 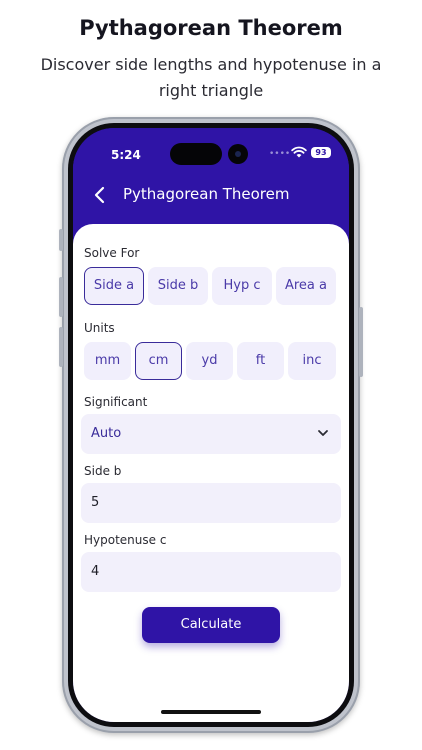 I want to click on unit-option-mm: mm, so click(x=107, y=361).